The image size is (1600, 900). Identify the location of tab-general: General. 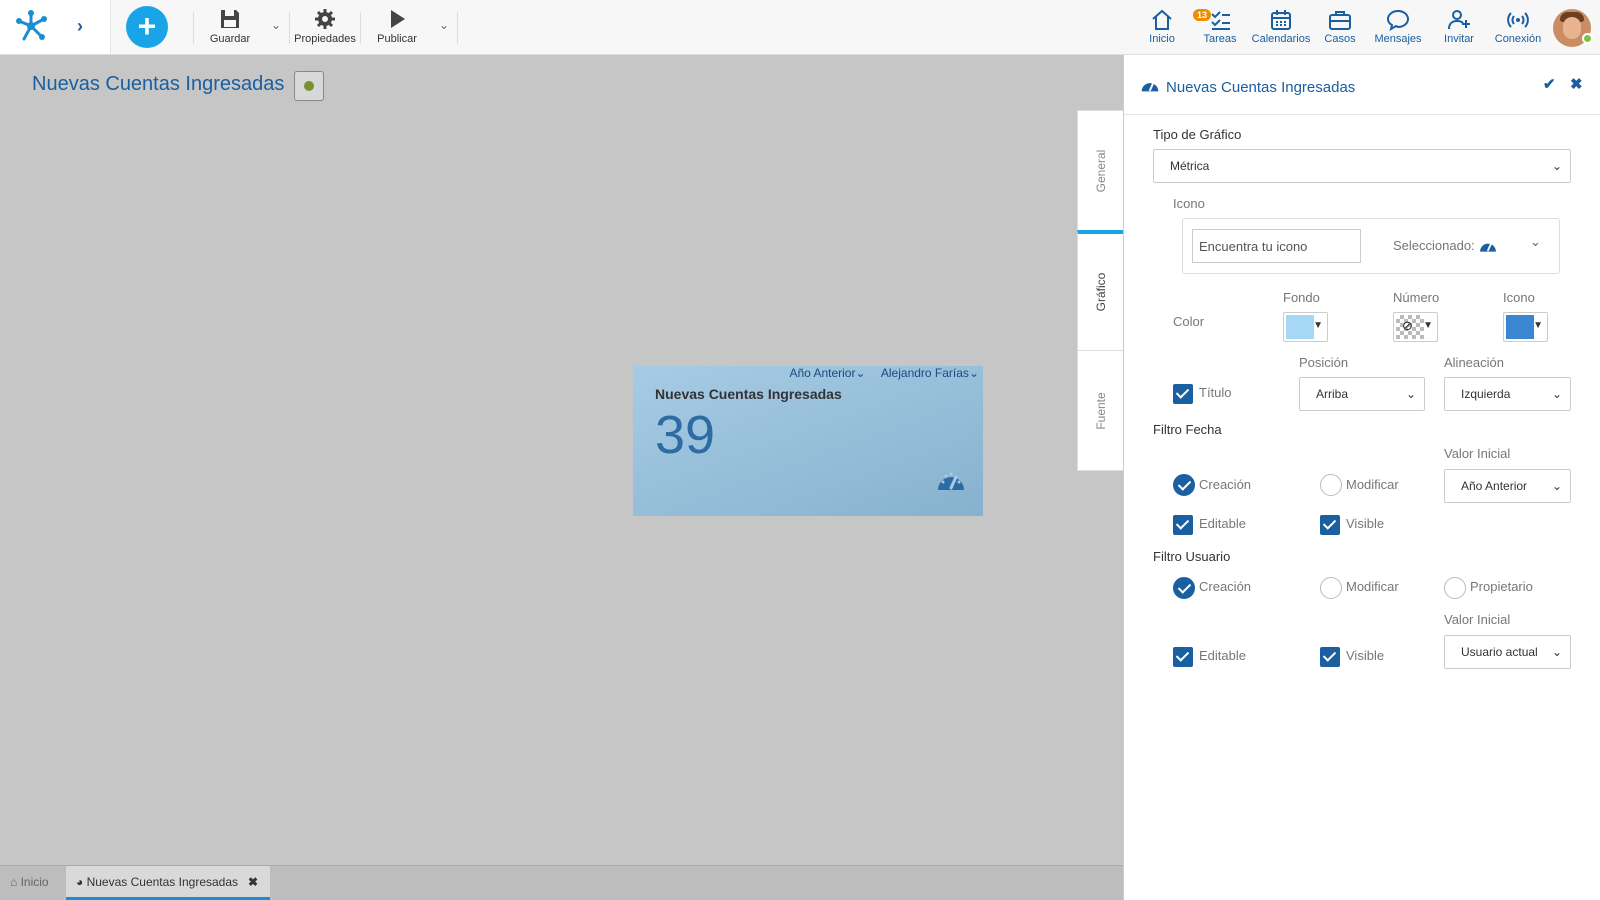
(1100, 170).